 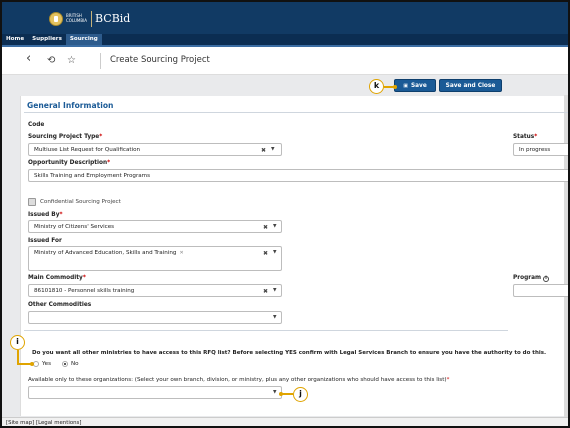 I want to click on opportunity-label: Opportunity Description*, so click(x=69, y=163).